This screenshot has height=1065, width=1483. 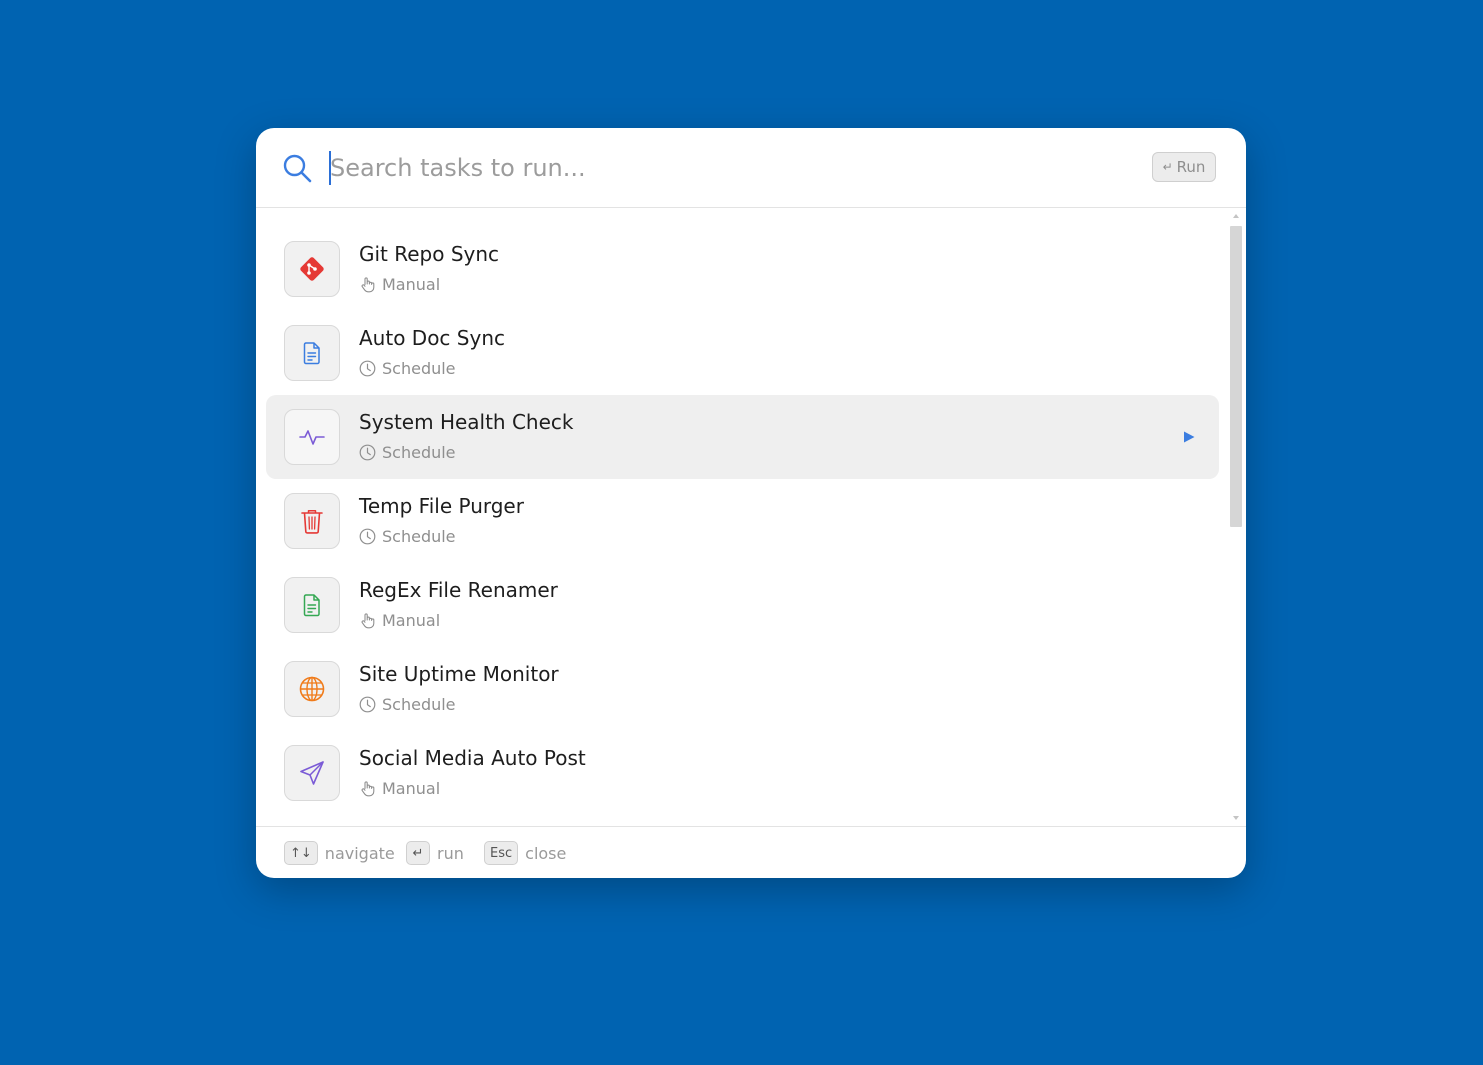 I want to click on shortcut-footer: ↑↓ navigate ↵ run Esc close, so click(x=751, y=852).